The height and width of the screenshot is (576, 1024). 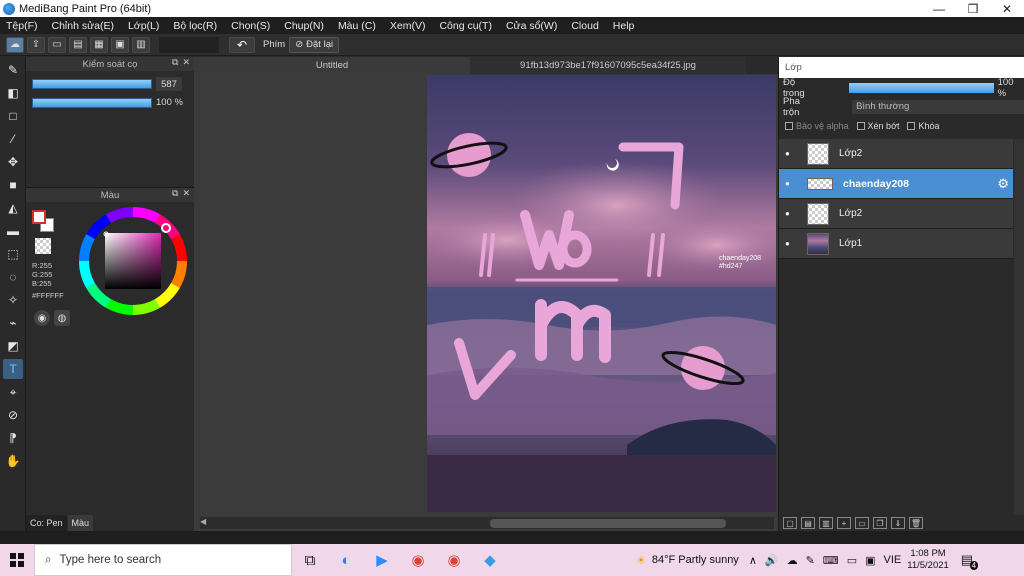 What do you see at coordinates (39, 217) in the screenshot?
I see `foreground-swatch` at bounding box center [39, 217].